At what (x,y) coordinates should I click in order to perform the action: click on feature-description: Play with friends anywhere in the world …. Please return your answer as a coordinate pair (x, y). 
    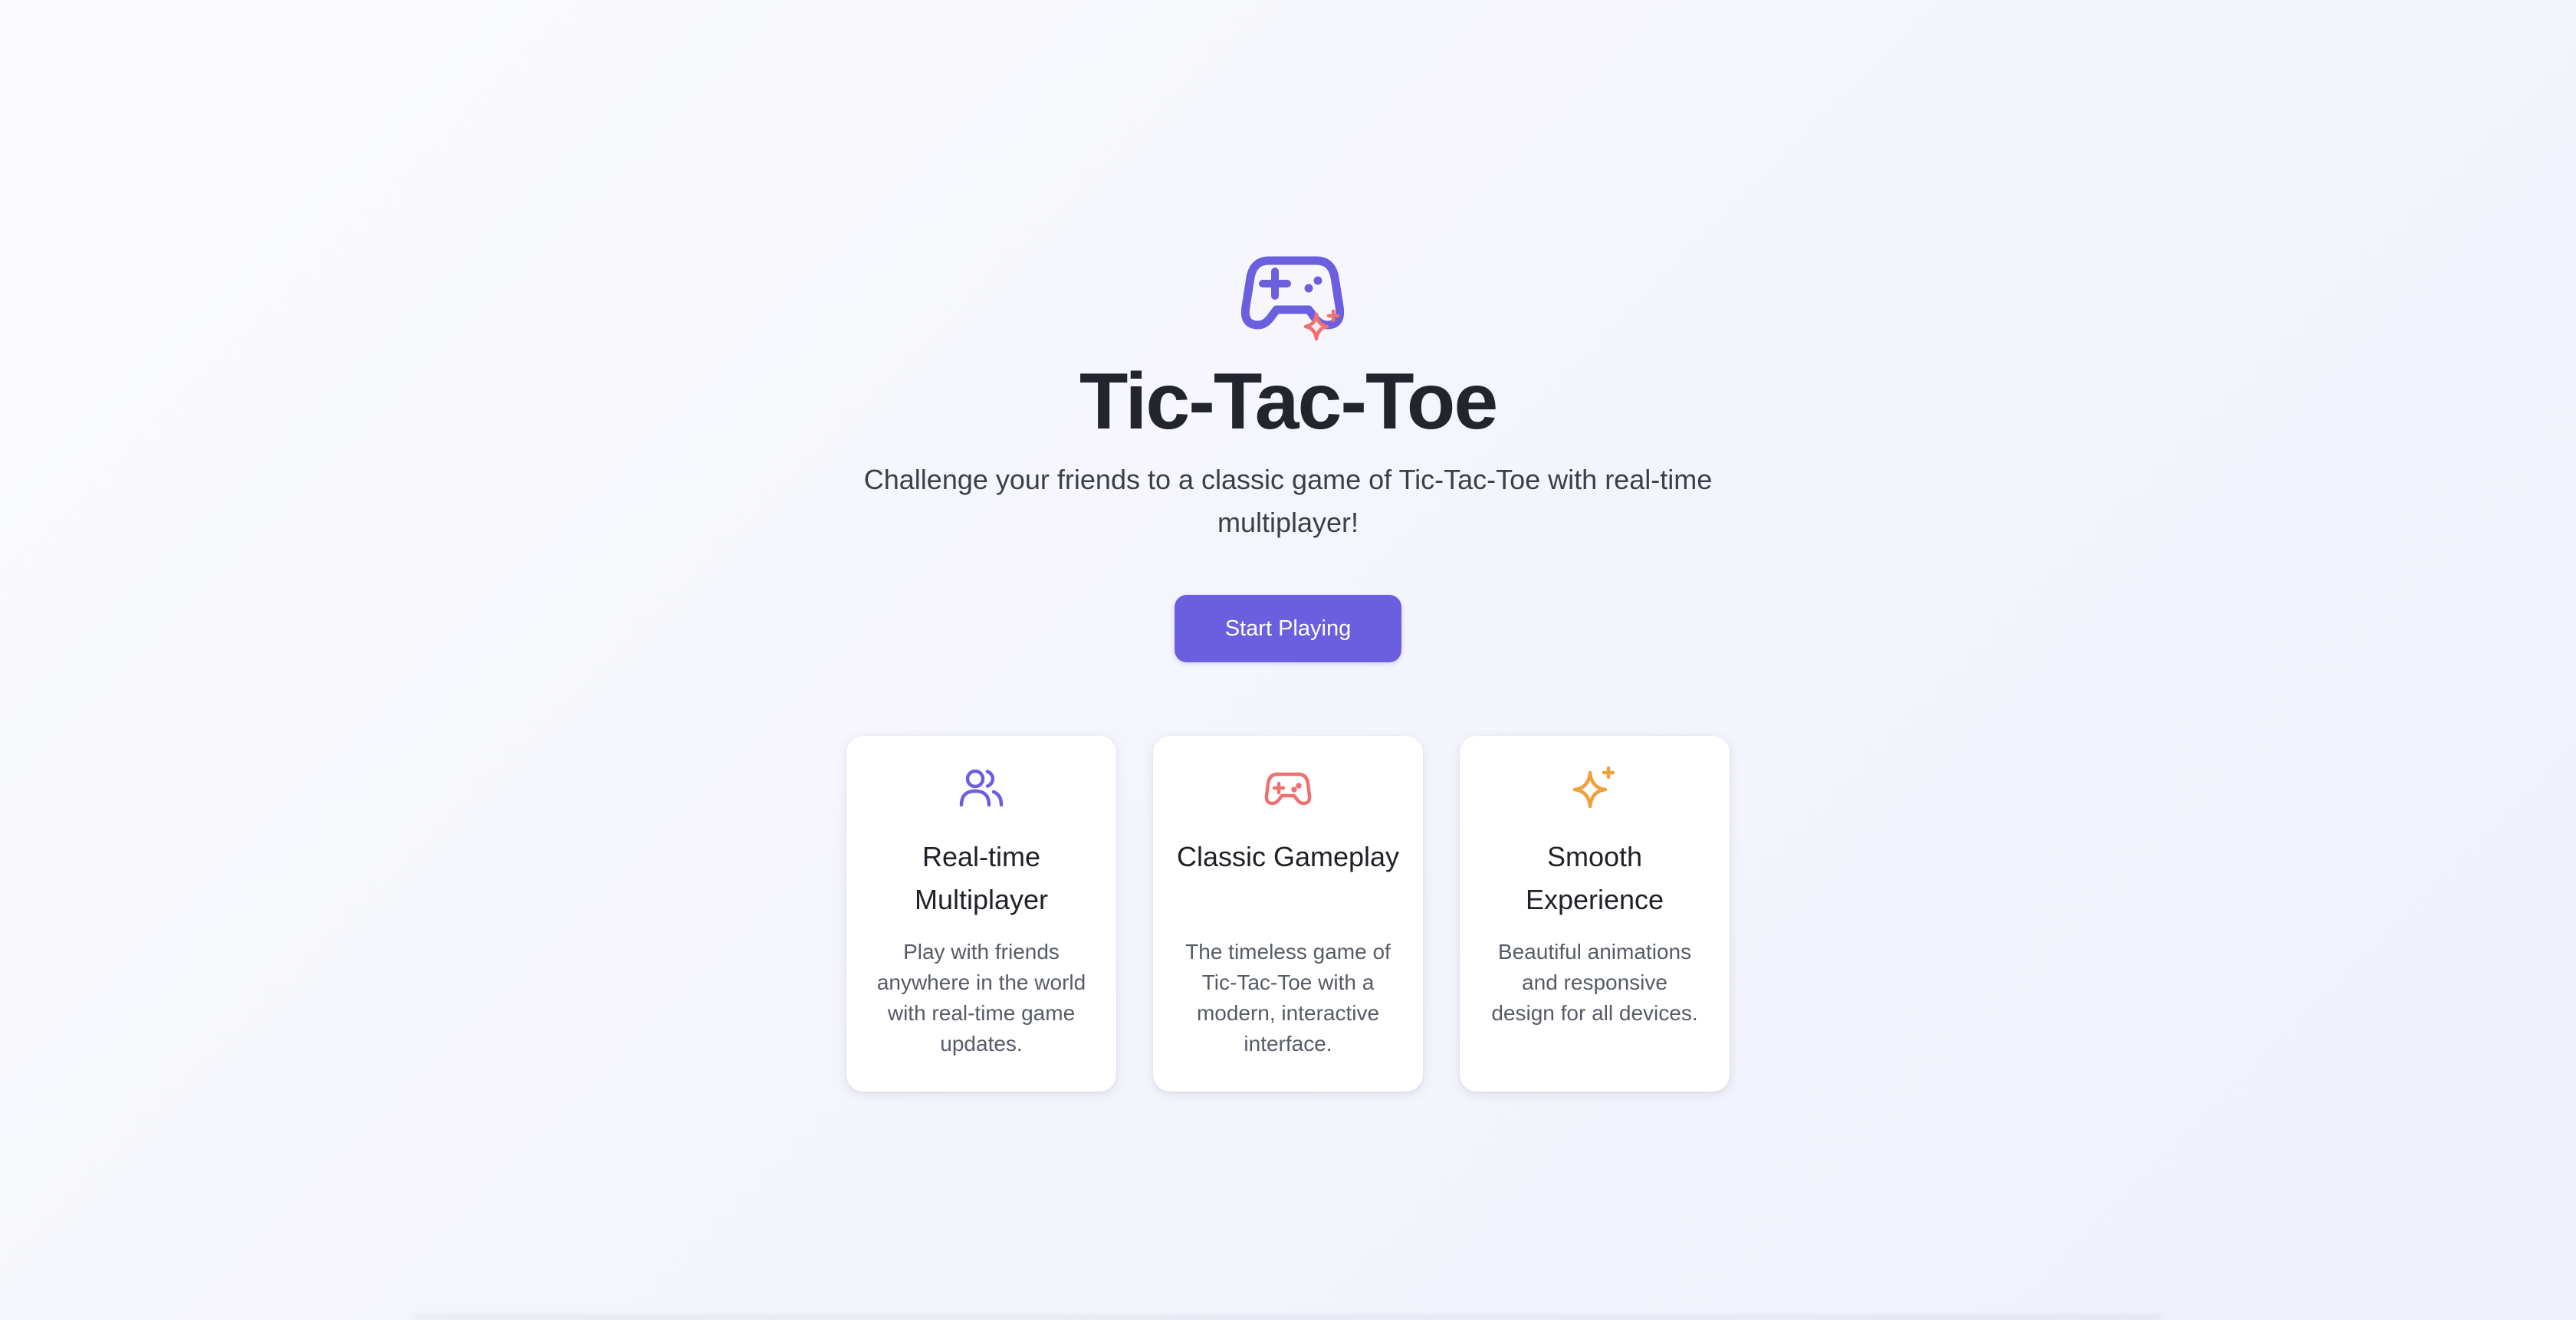
    Looking at the image, I should click on (981, 998).